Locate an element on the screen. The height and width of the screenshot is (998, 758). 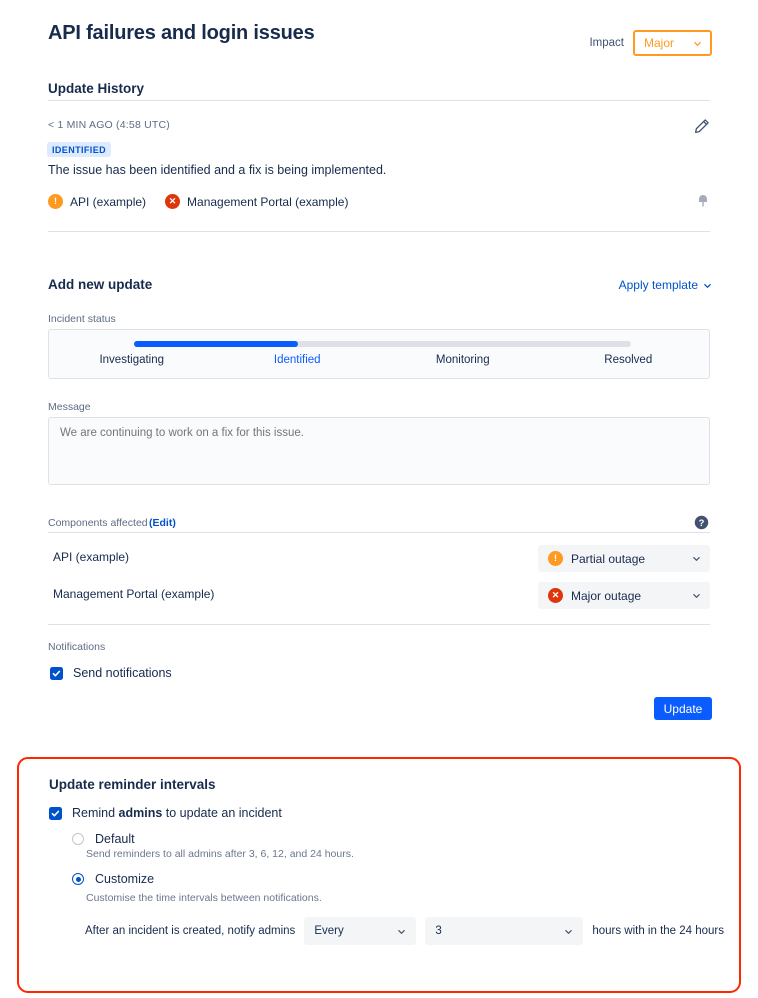
update-button: Update is located at coordinates (683, 708).